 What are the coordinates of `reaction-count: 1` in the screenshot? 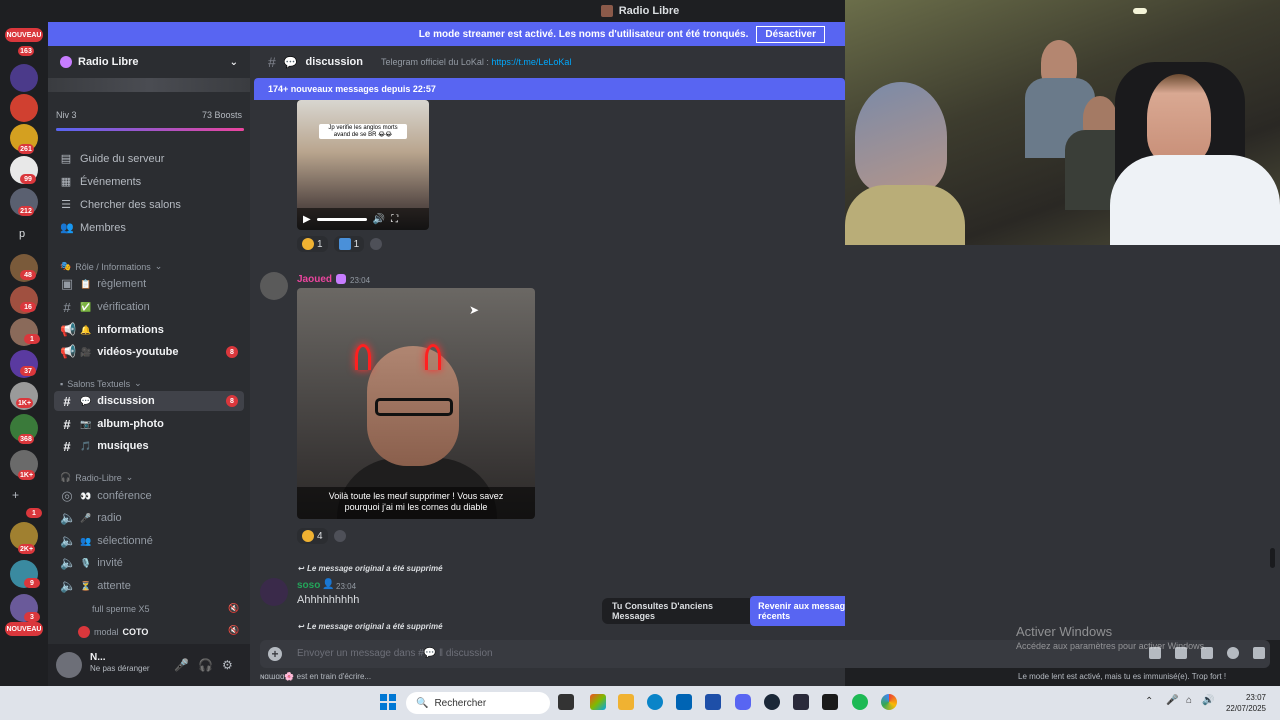 It's located at (356, 244).